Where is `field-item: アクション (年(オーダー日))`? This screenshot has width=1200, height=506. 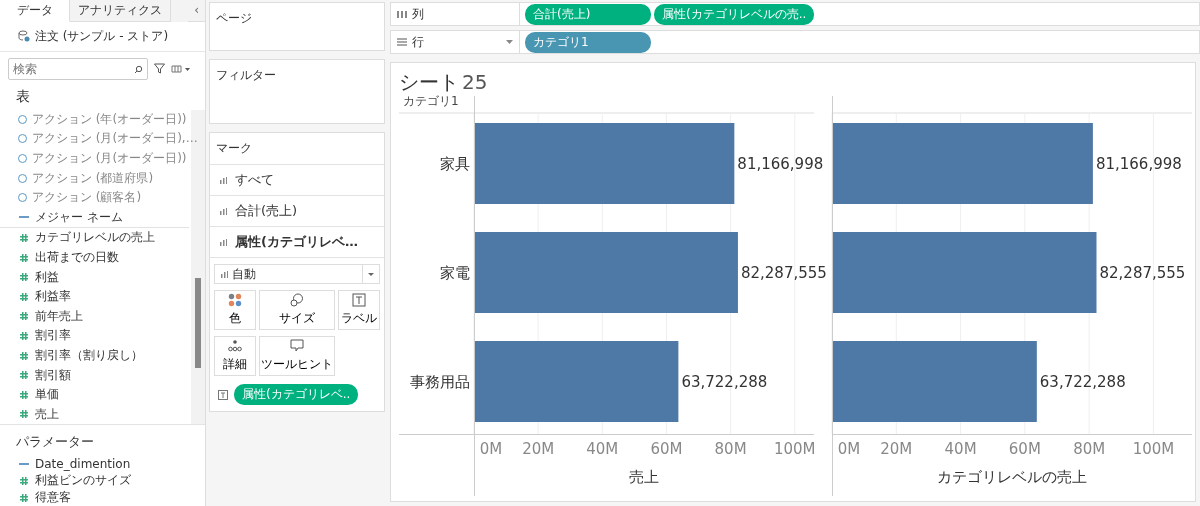 field-item: アクション (年(オーダー日)) is located at coordinates (93, 119).